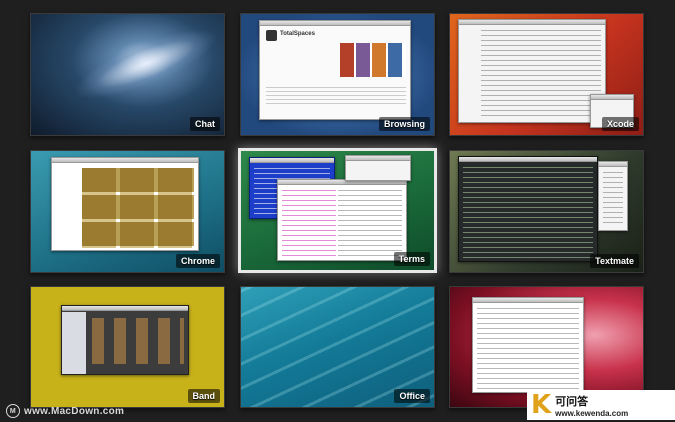 The image size is (675, 422). What do you see at coordinates (592, 413) in the screenshot?
I see `watermark-right-url: www.kewenda.com` at bounding box center [592, 413].